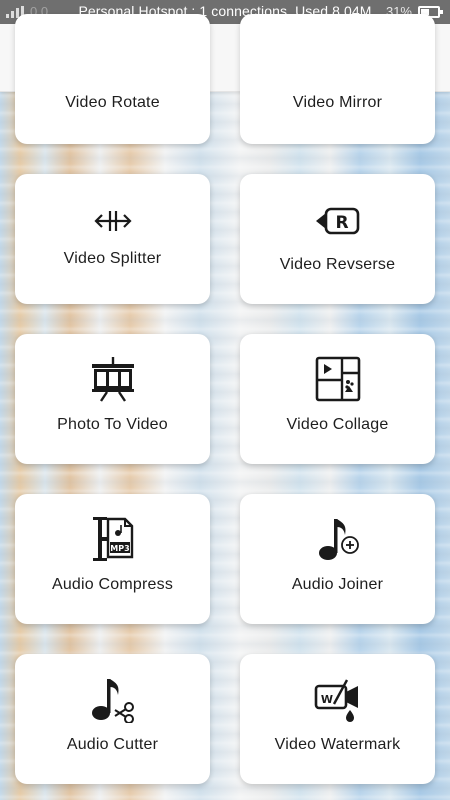 Image resolution: width=450 pixels, height=800 pixels. I want to click on collage-icon, so click(337, 379).